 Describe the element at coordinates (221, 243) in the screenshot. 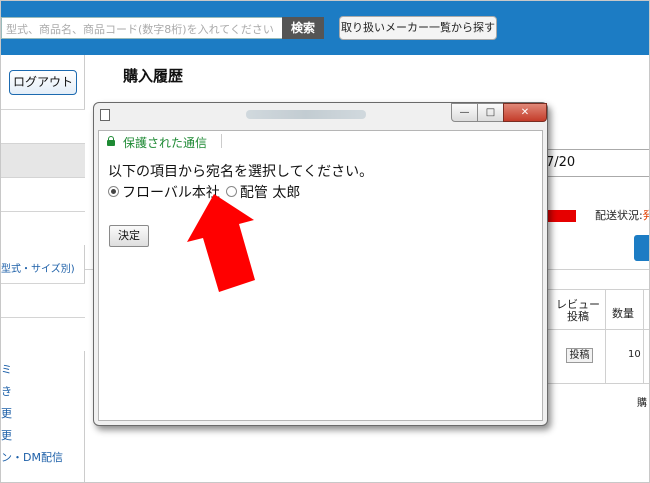

I see `red-arrow-annotation` at that location.